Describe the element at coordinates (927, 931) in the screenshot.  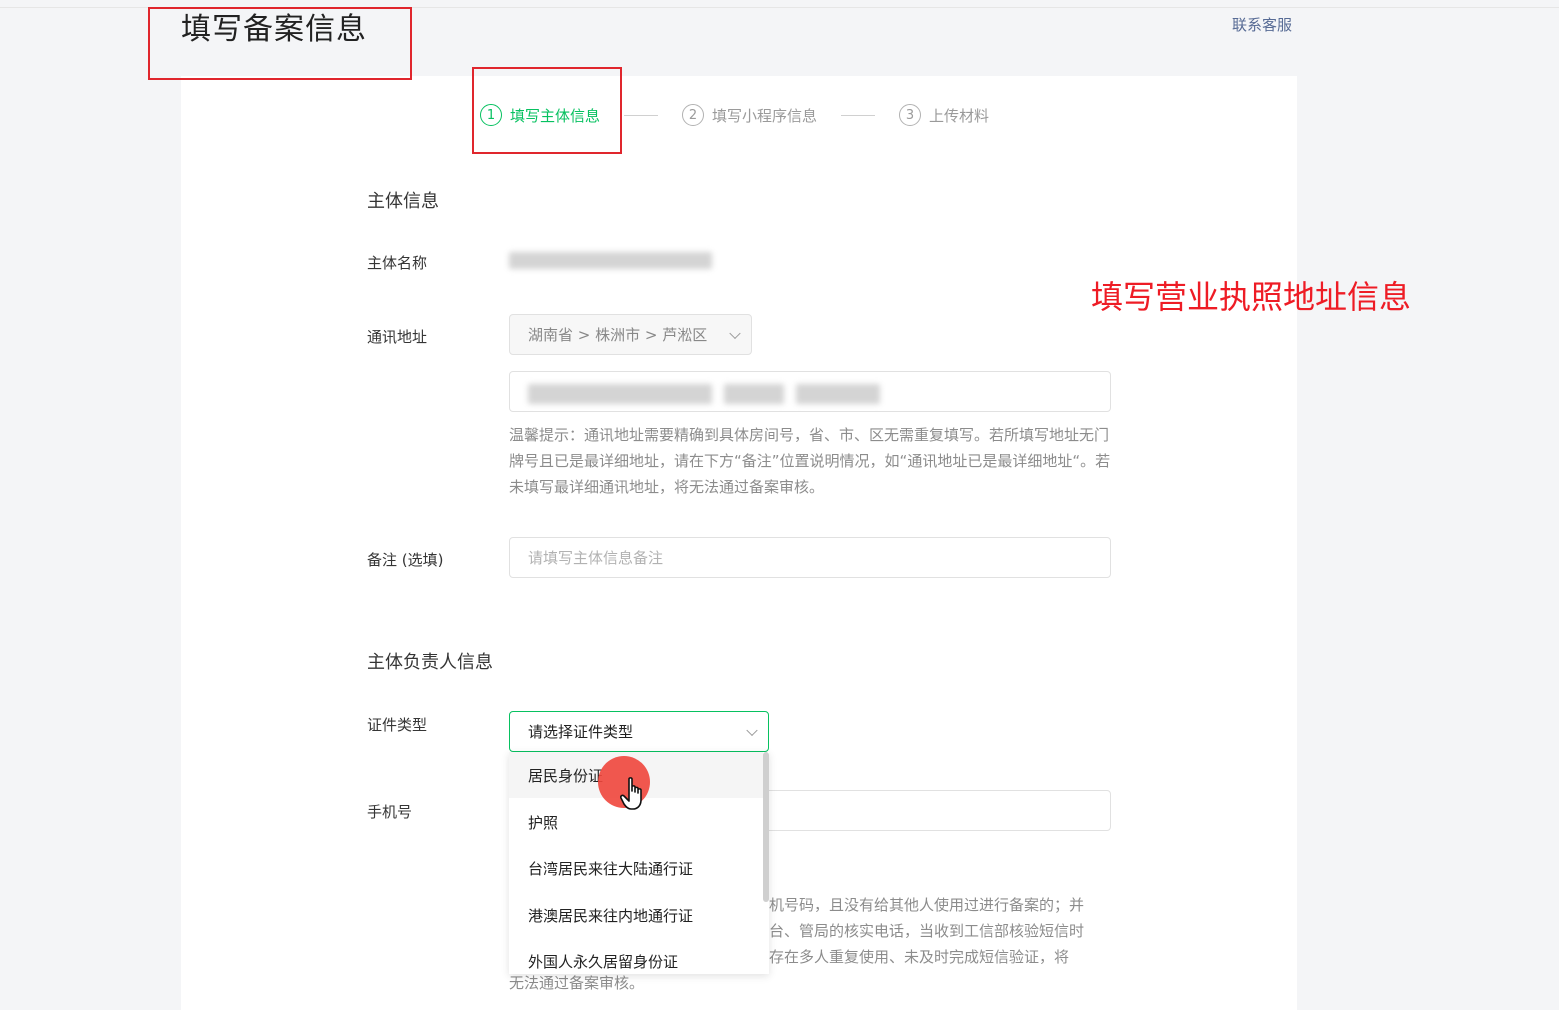
I see `phone-hint-line-2: 台、管局的核实电话，当收到工信部核验短信时` at that location.